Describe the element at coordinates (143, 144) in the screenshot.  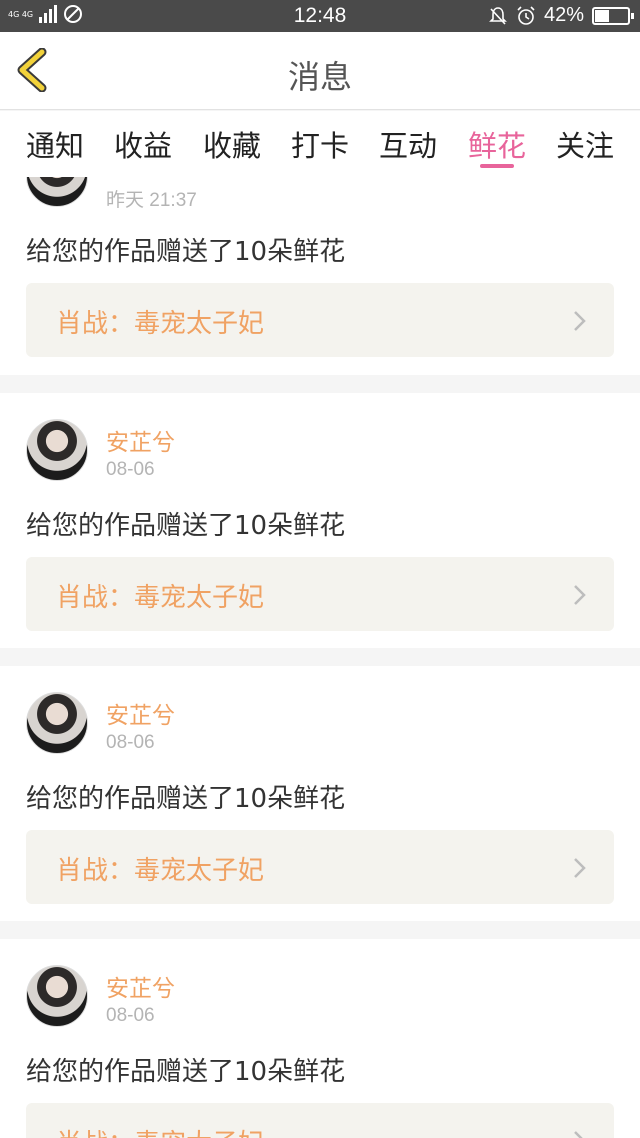
I see `tab-earnings: 收益` at that location.